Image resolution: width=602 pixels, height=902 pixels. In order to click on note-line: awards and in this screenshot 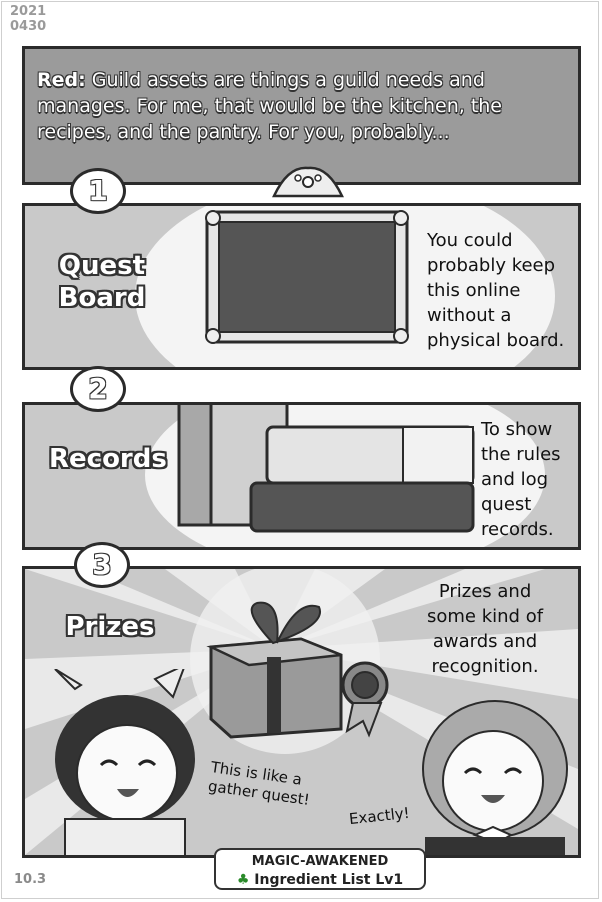, I will do `click(485, 641)`.